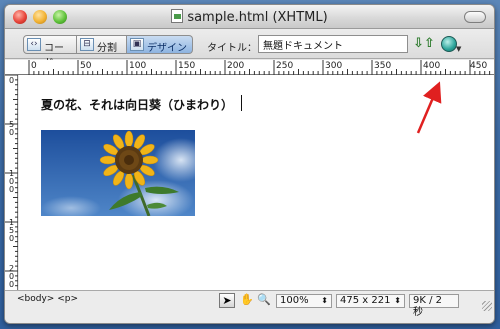  I want to click on text-cursor, so click(241, 103).